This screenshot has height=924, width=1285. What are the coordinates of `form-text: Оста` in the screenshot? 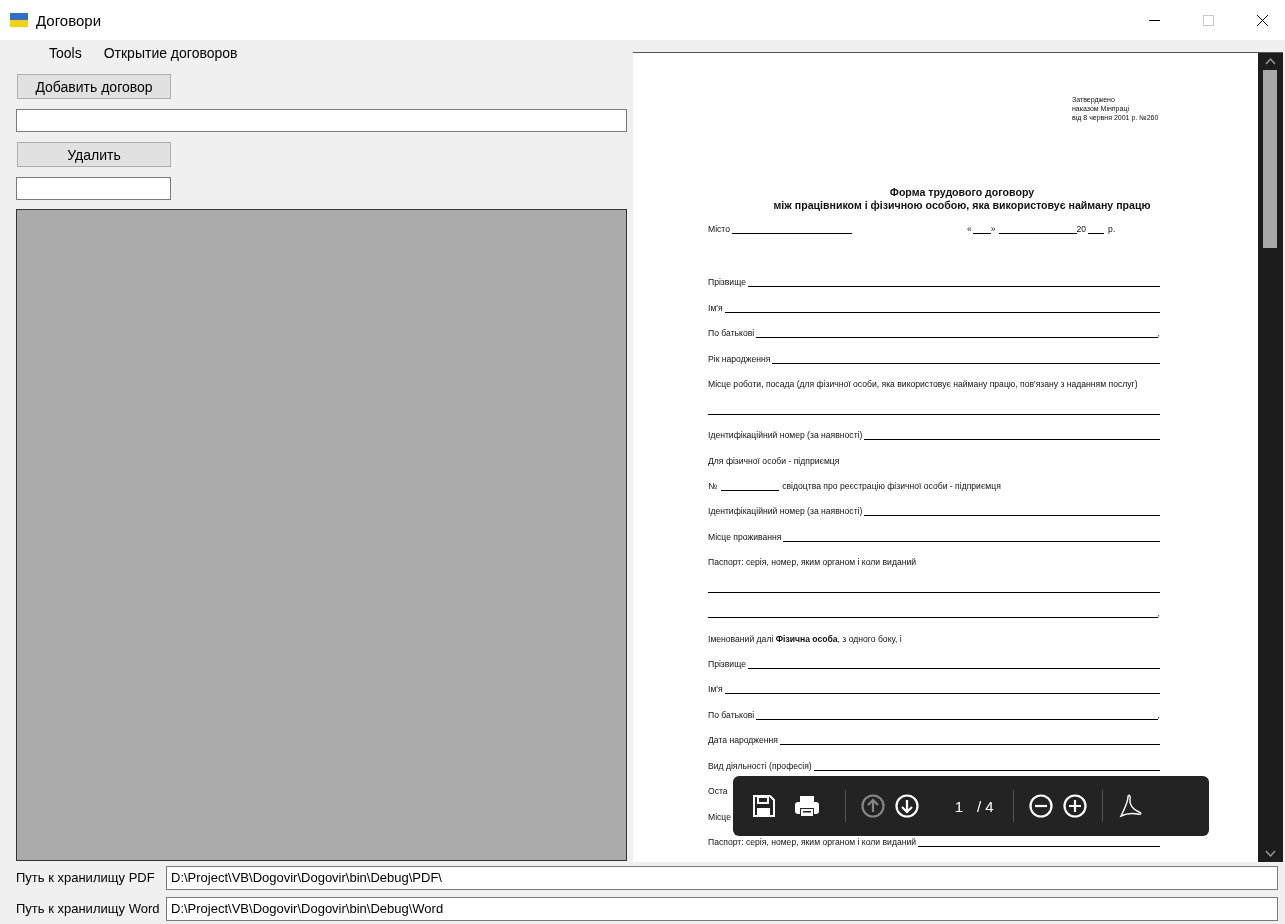 It's located at (718, 791).